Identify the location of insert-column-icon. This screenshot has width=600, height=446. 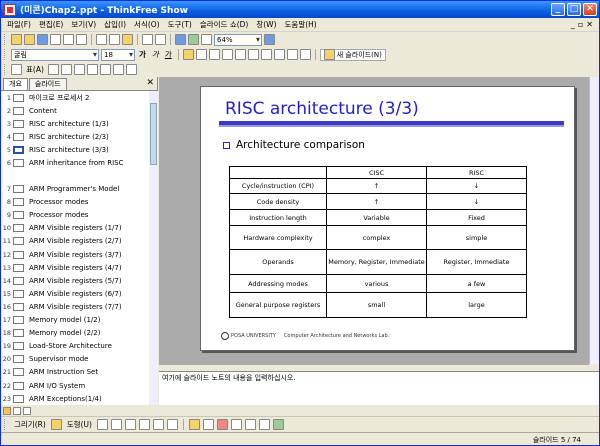
(105, 69).